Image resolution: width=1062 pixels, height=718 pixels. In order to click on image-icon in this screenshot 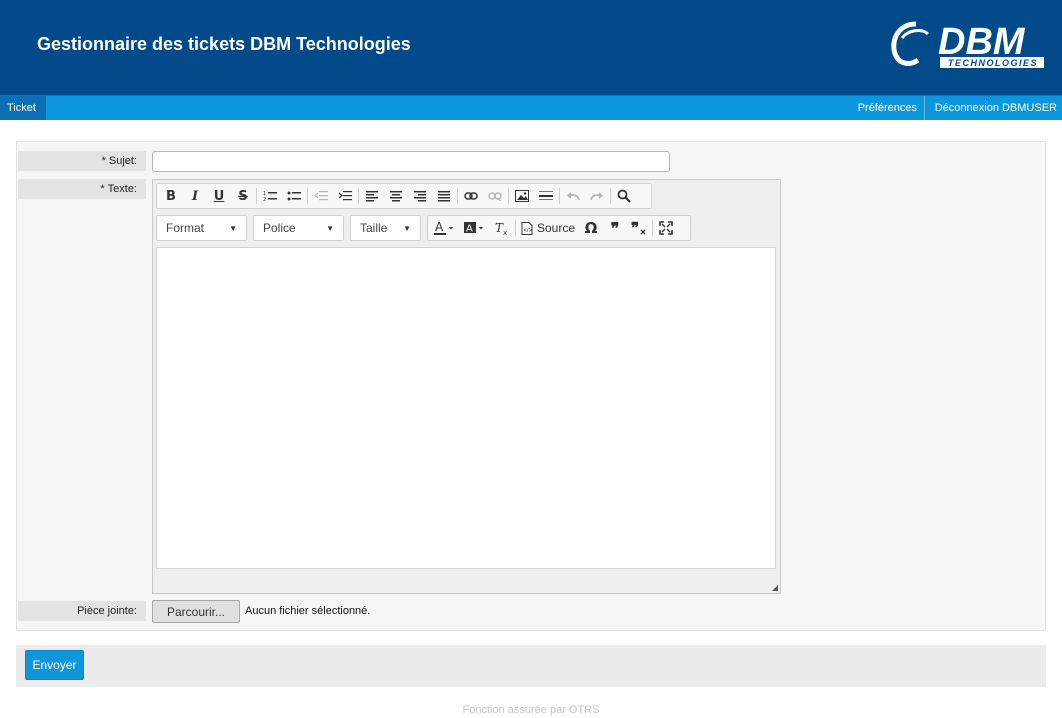, I will do `click(522, 196)`.